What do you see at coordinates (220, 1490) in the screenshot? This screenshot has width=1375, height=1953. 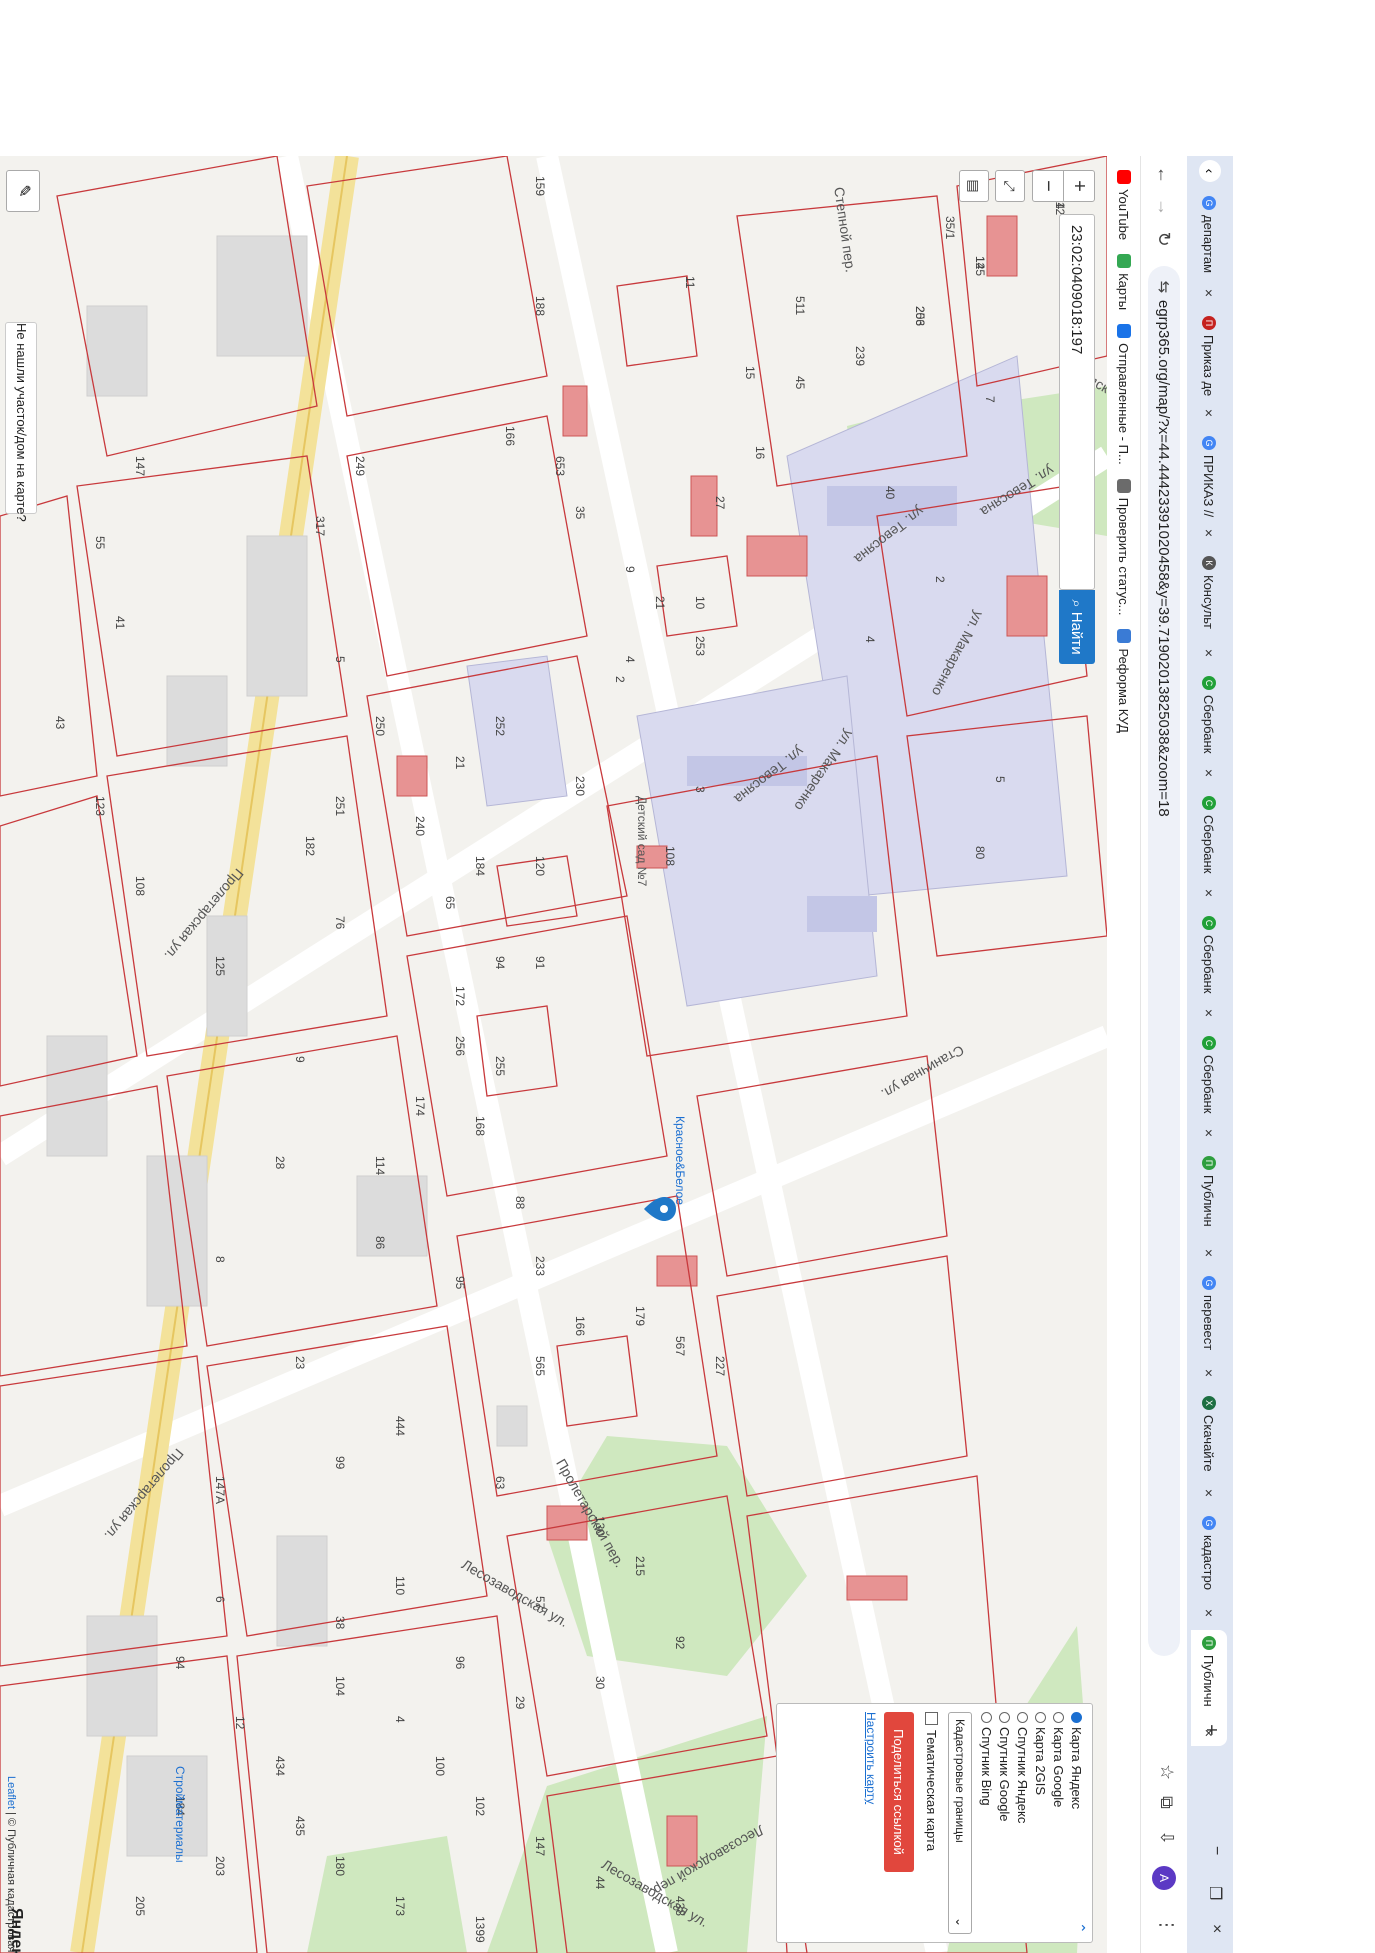 I see `parcel-number-label: 147A` at bounding box center [220, 1490].